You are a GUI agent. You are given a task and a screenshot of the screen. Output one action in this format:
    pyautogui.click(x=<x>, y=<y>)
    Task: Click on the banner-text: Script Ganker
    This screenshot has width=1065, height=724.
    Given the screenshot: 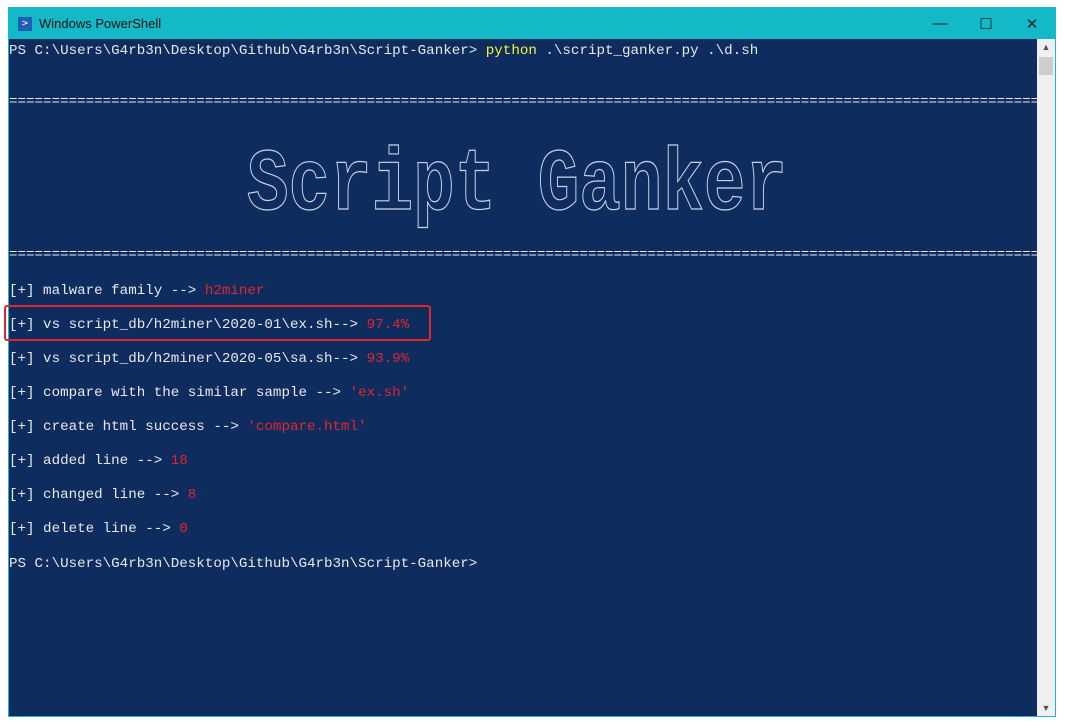 What is the action you would take?
    pyautogui.click(x=517, y=186)
    